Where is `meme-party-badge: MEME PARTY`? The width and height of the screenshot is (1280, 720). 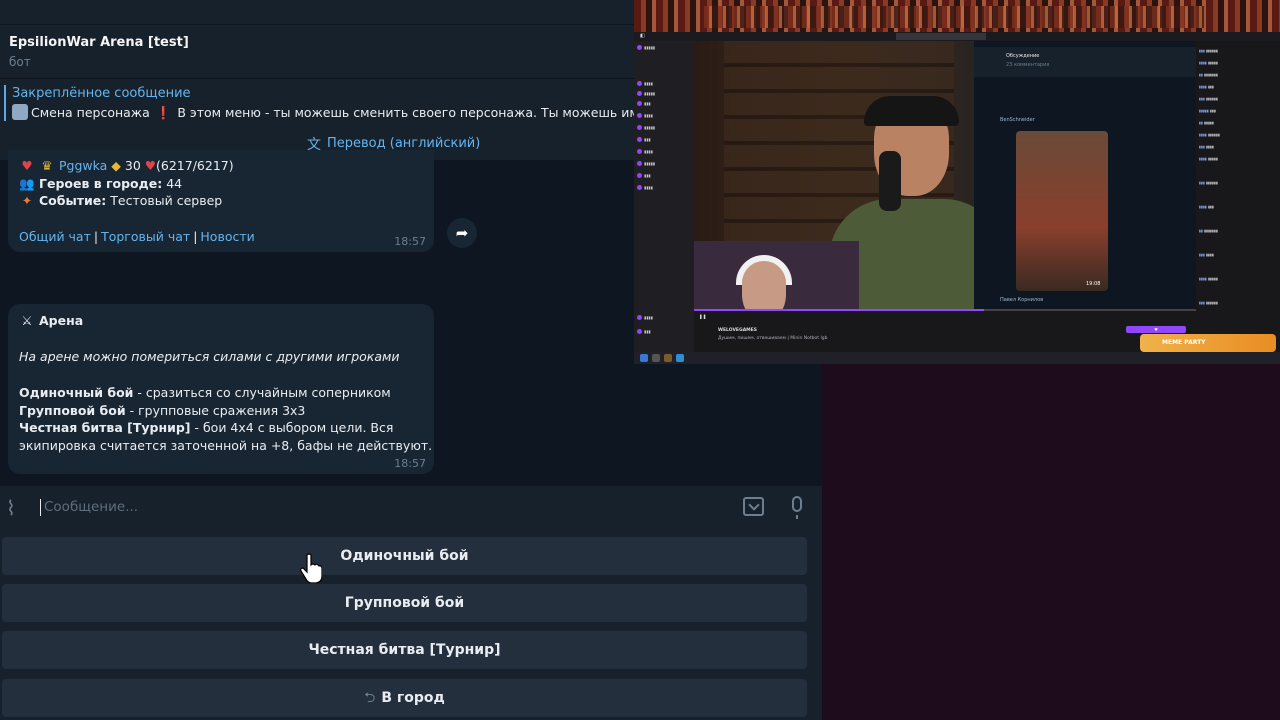 meme-party-badge: MEME PARTY is located at coordinates (1208, 343).